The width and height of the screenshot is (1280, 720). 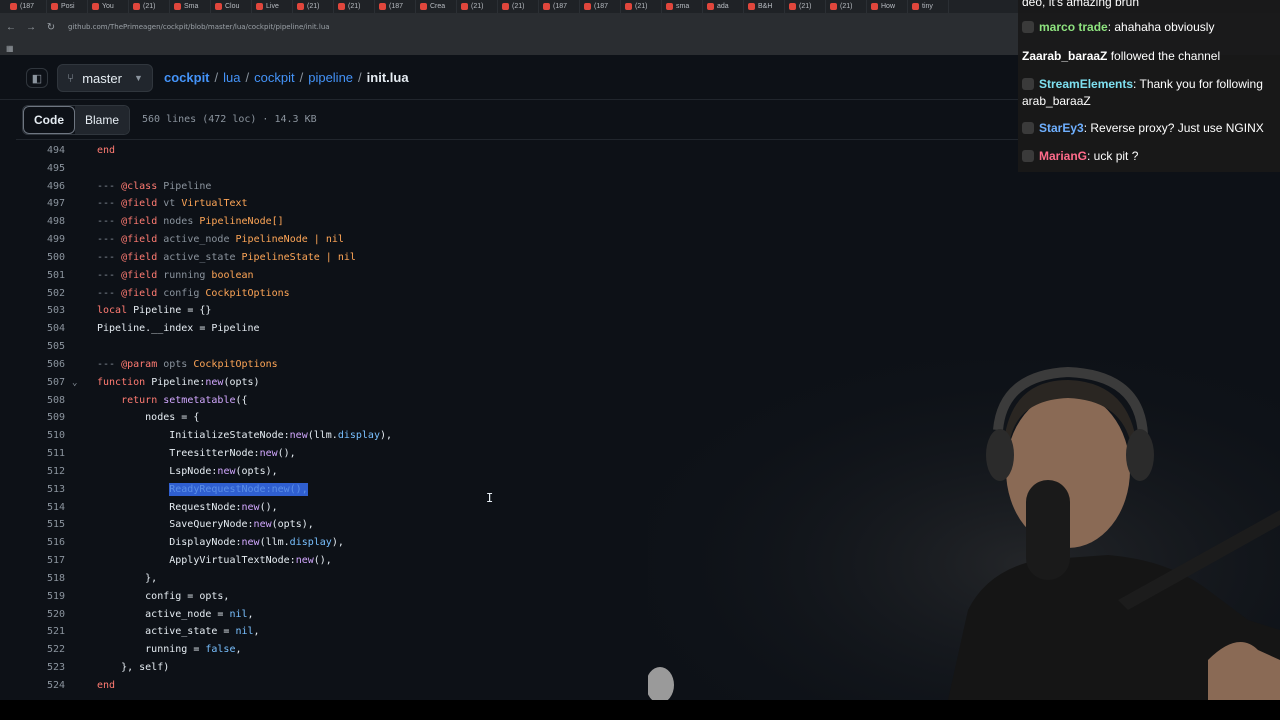 What do you see at coordinates (11, 27) in the screenshot?
I see `back-icon: ←` at bounding box center [11, 27].